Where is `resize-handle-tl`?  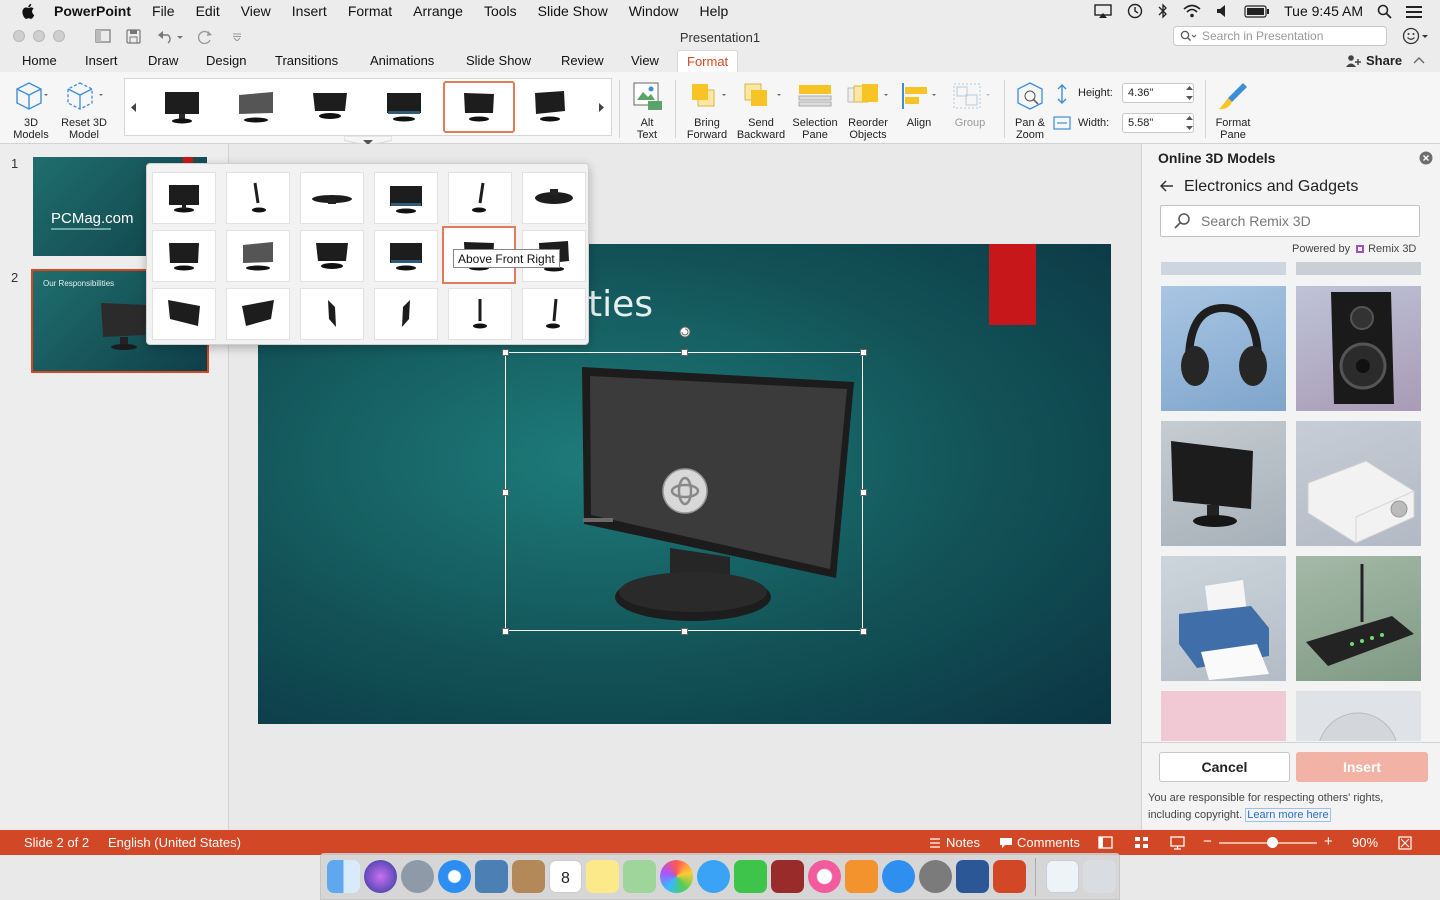 resize-handle-tl is located at coordinates (505, 352).